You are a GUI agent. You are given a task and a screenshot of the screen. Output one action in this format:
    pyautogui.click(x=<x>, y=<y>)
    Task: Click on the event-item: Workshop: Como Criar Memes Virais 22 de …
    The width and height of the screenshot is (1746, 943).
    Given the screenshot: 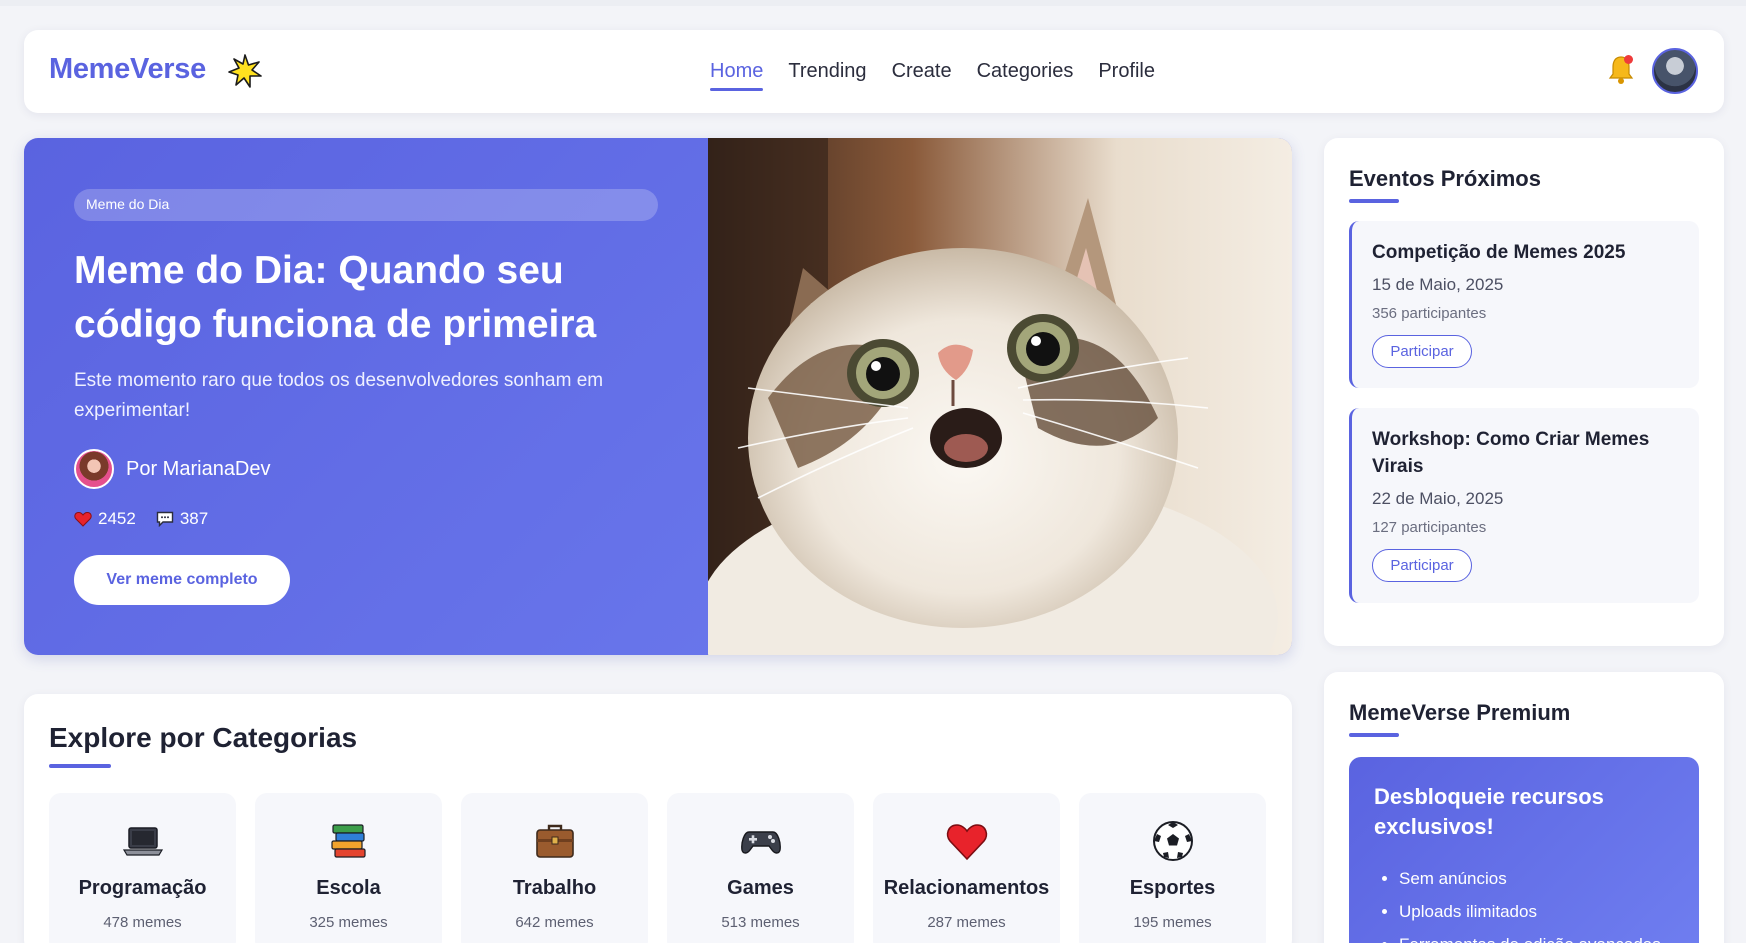 What is the action you would take?
    pyautogui.click(x=1524, y=505)
    